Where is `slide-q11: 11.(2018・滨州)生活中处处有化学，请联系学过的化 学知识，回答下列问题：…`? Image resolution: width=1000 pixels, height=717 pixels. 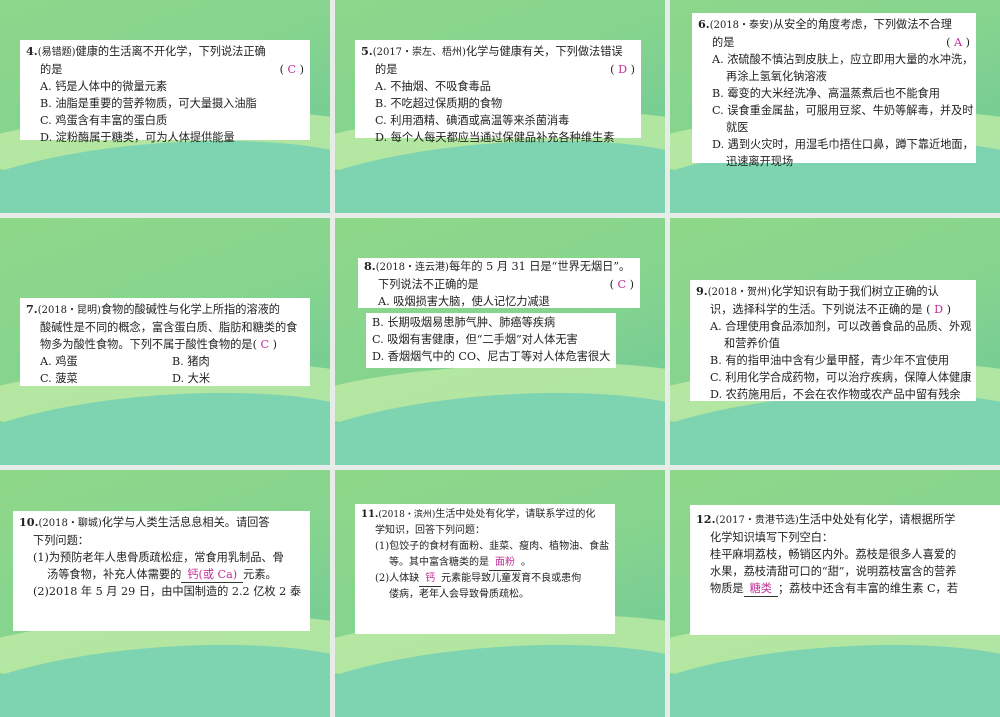 slide-q11: 11.(2018・滨州)生活中处处有化学，请联系学过的化 学知识，回答下列问题：… is located at coordinates (500, 593).